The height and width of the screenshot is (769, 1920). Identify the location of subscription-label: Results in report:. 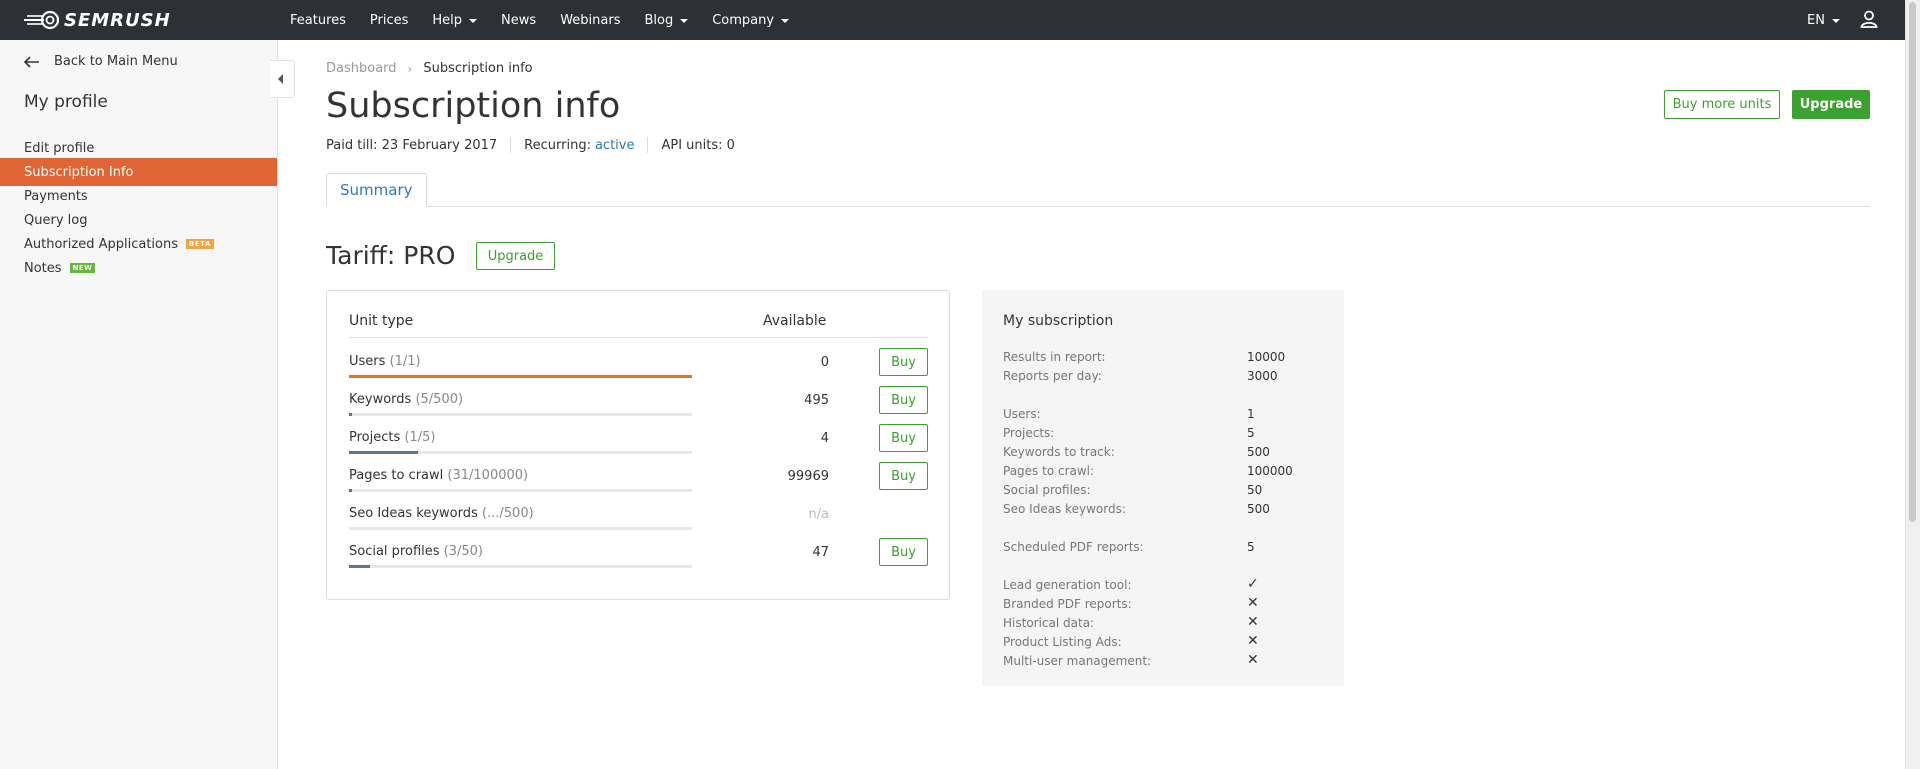
(1054, 357).